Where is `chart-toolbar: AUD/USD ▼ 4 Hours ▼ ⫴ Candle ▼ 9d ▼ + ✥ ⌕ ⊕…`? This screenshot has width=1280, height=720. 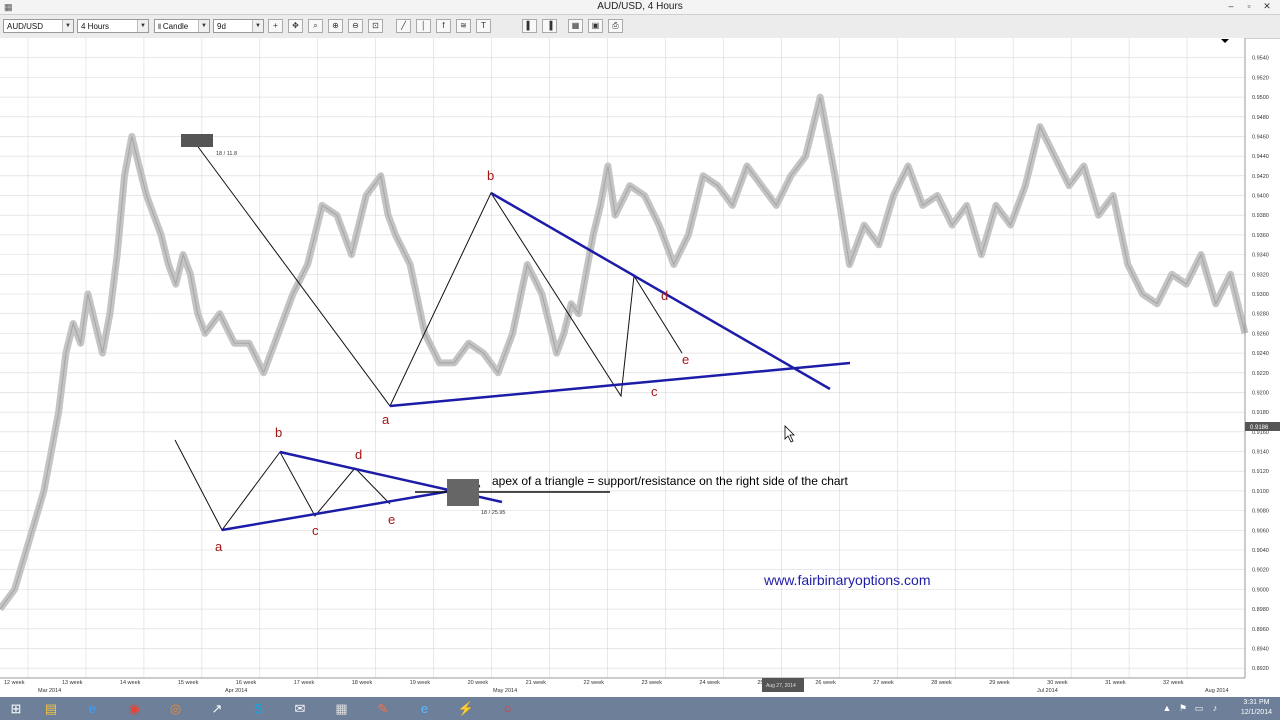
chart-toolbar: AUD/USD ▼ 4 Hours ▼ ⫴ Candle ▼ 9d ▼ + ✥ ⌕ ⊕… is located at coordinates (640, 27).